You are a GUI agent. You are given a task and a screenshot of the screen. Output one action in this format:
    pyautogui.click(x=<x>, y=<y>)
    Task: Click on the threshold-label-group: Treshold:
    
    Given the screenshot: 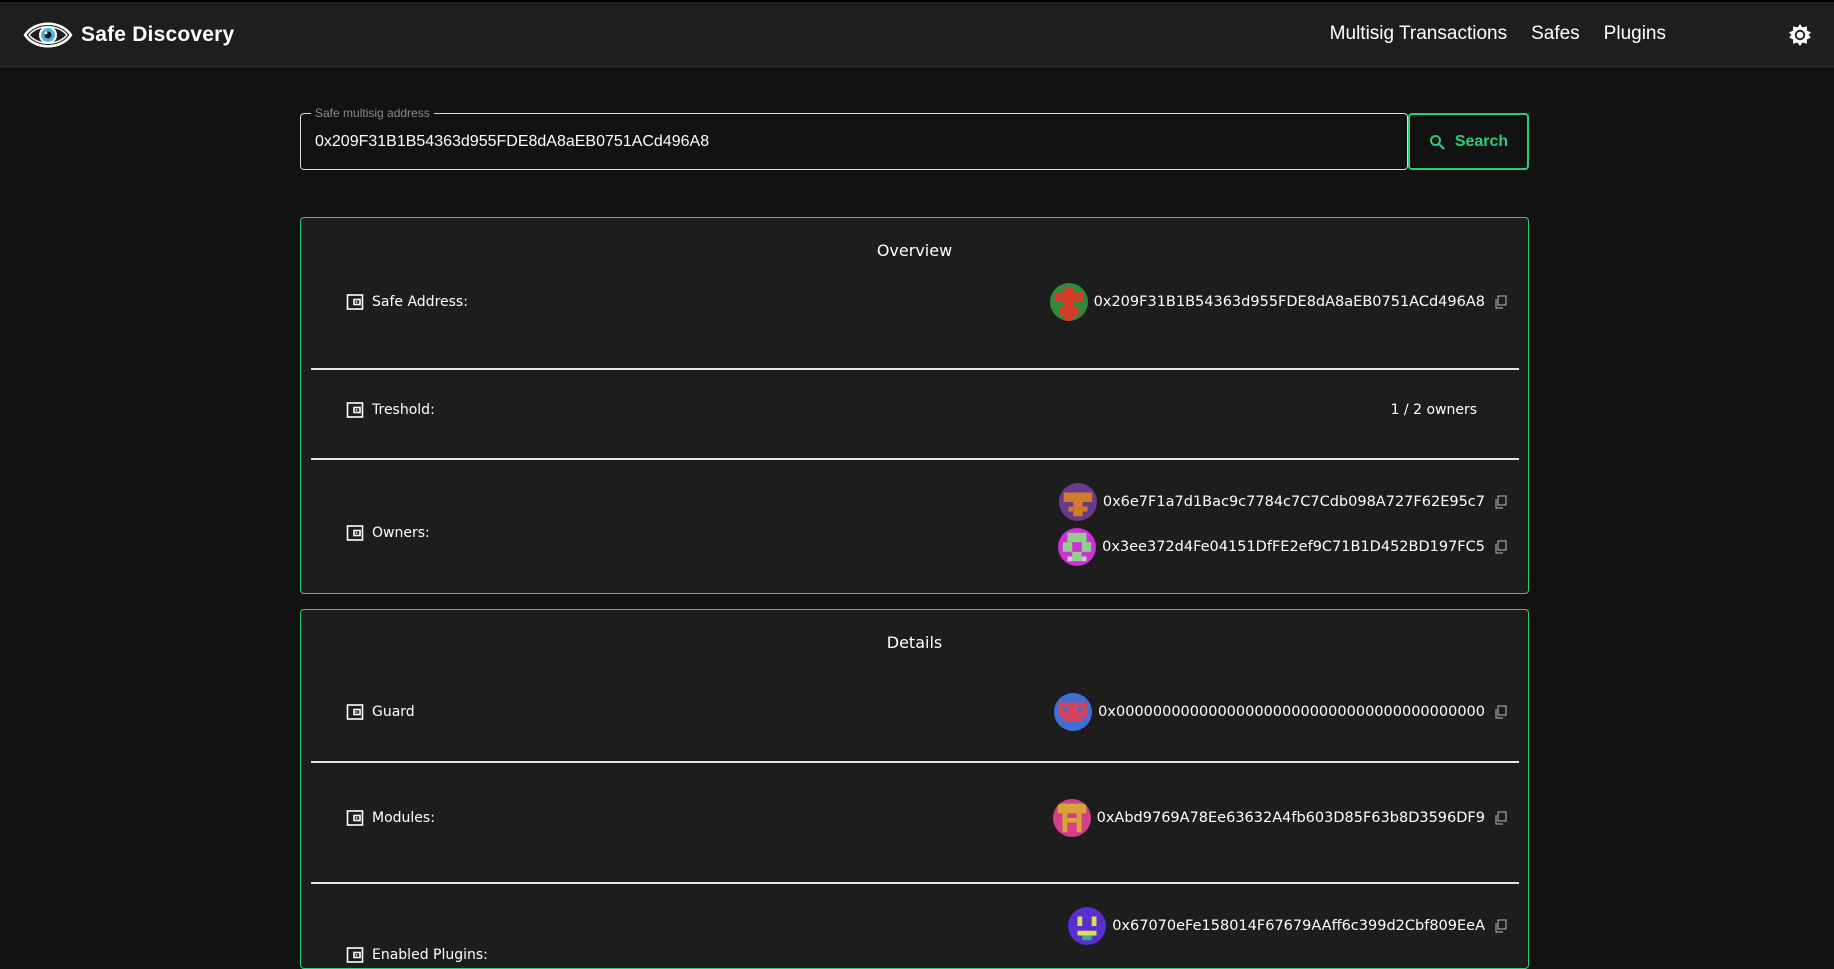 What is the action you would take?
    pyautogui.click(x=390, y=410)
    